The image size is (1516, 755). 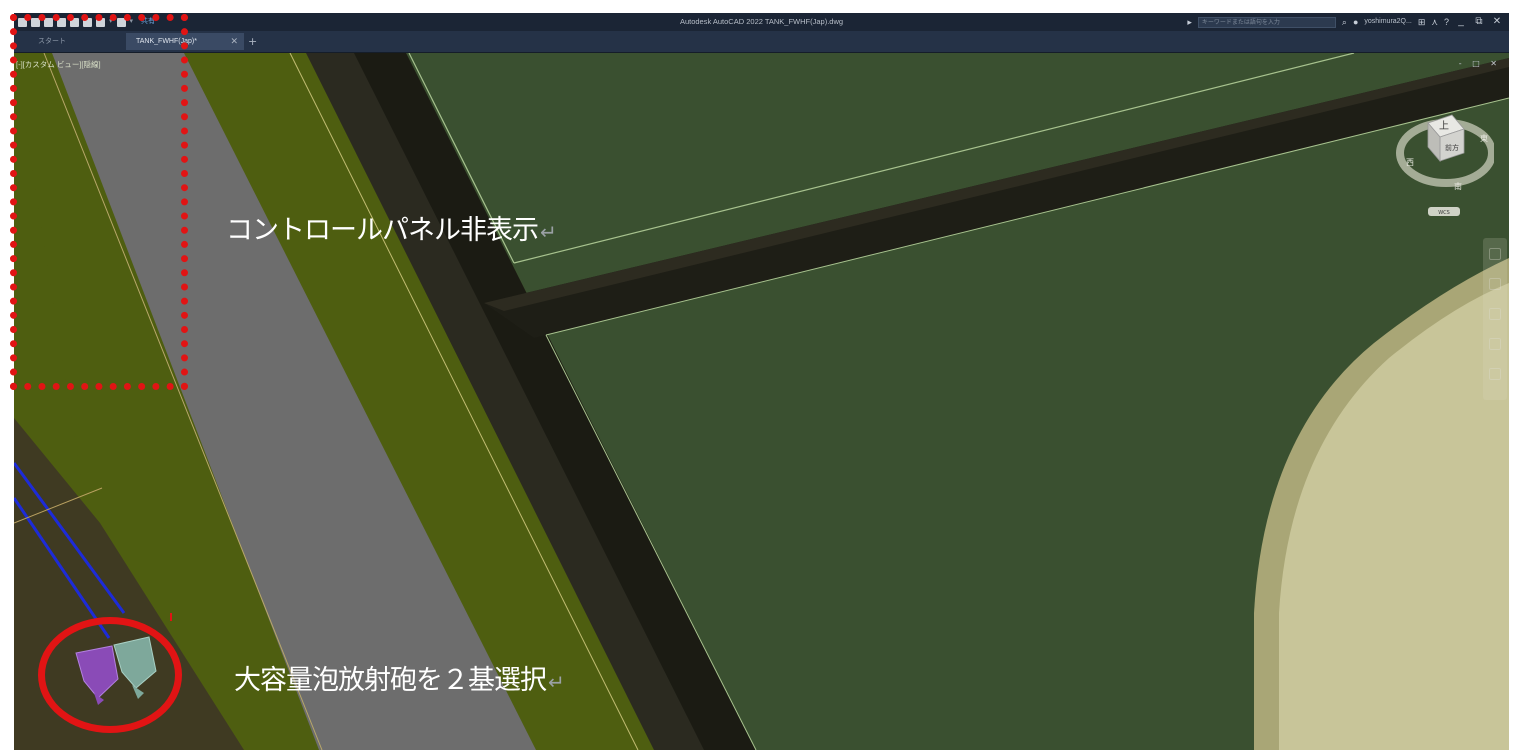 What do you see at coordinates (234, 41) in the screenshot?
I see `close-icon: ✕` at bounding box center [234, 41].